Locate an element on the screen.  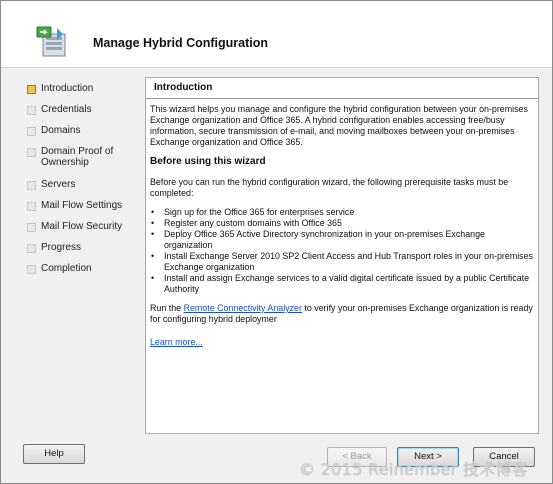
wizard-title: Manage Hybrid Configuration is located at coordinates (180, 43).